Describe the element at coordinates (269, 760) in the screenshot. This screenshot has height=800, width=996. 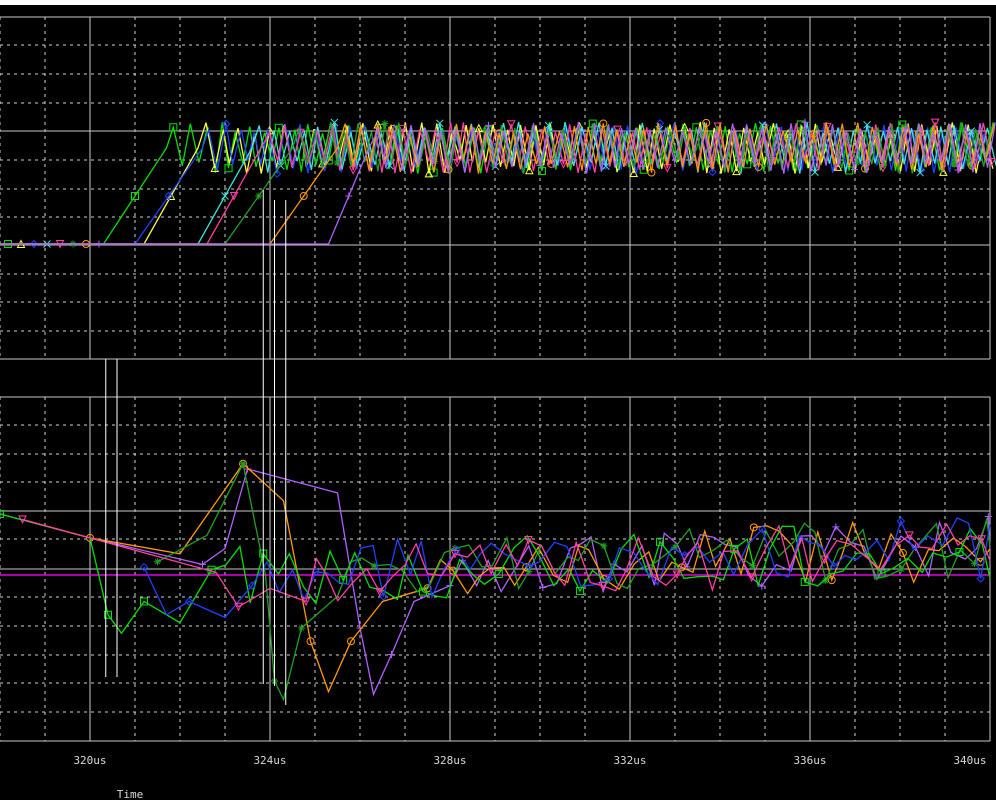
I see `x-tick-label: 324us` at that location.